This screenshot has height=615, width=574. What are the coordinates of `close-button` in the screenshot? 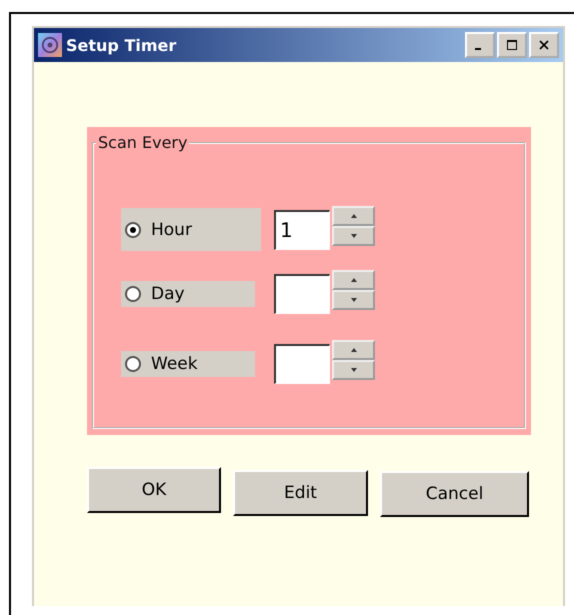 It's located at (544, 45).